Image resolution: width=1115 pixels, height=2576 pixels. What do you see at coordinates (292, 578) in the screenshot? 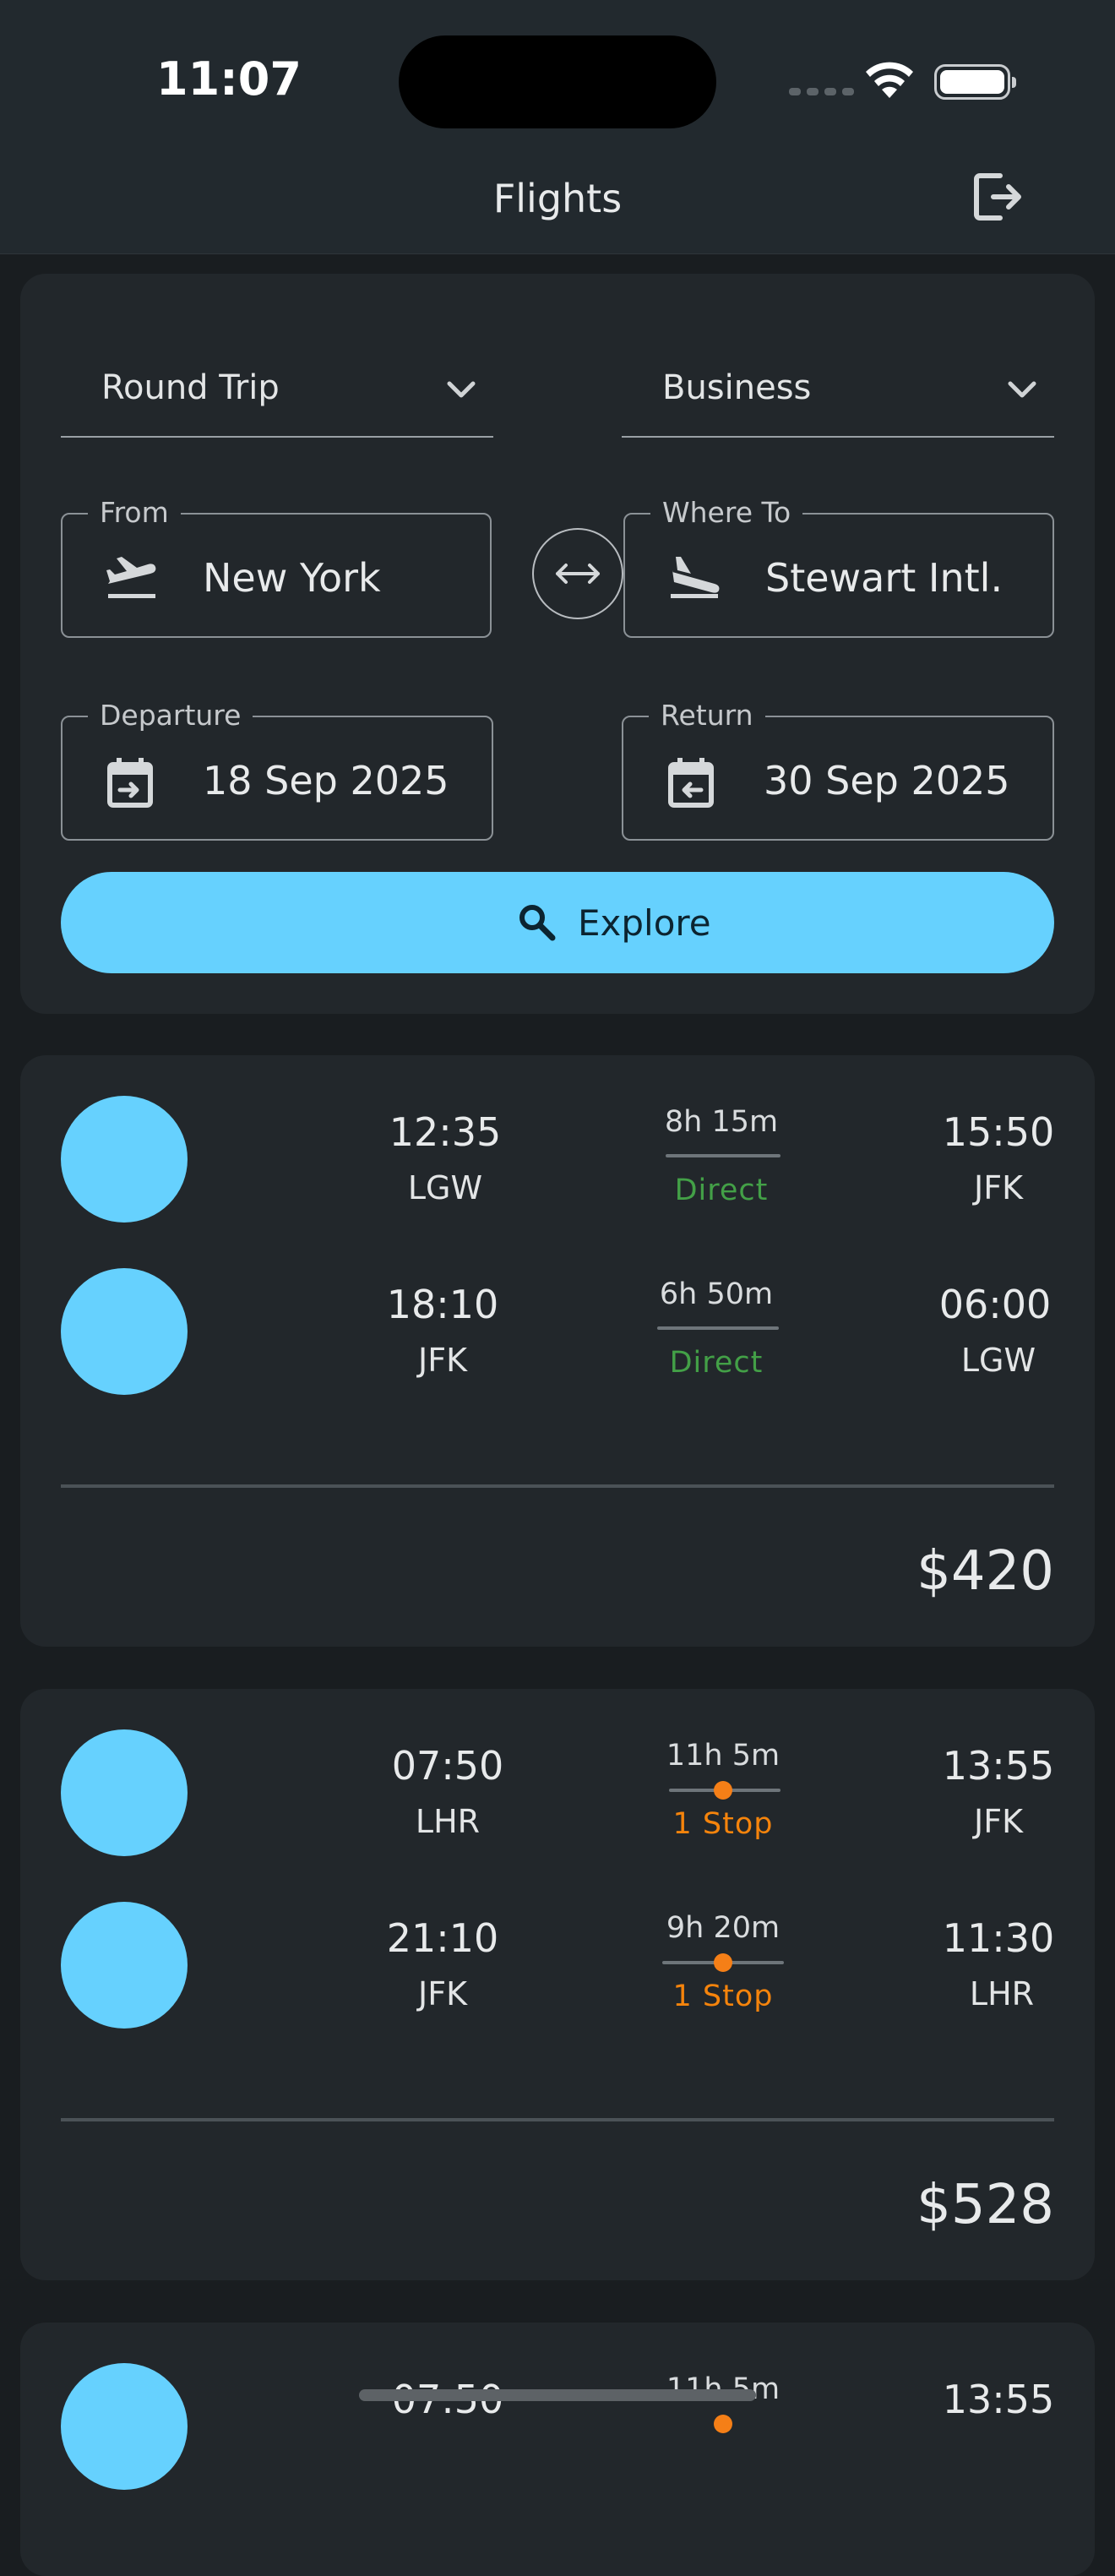
I see `from-value: New York` at bounding box center [292, 578].